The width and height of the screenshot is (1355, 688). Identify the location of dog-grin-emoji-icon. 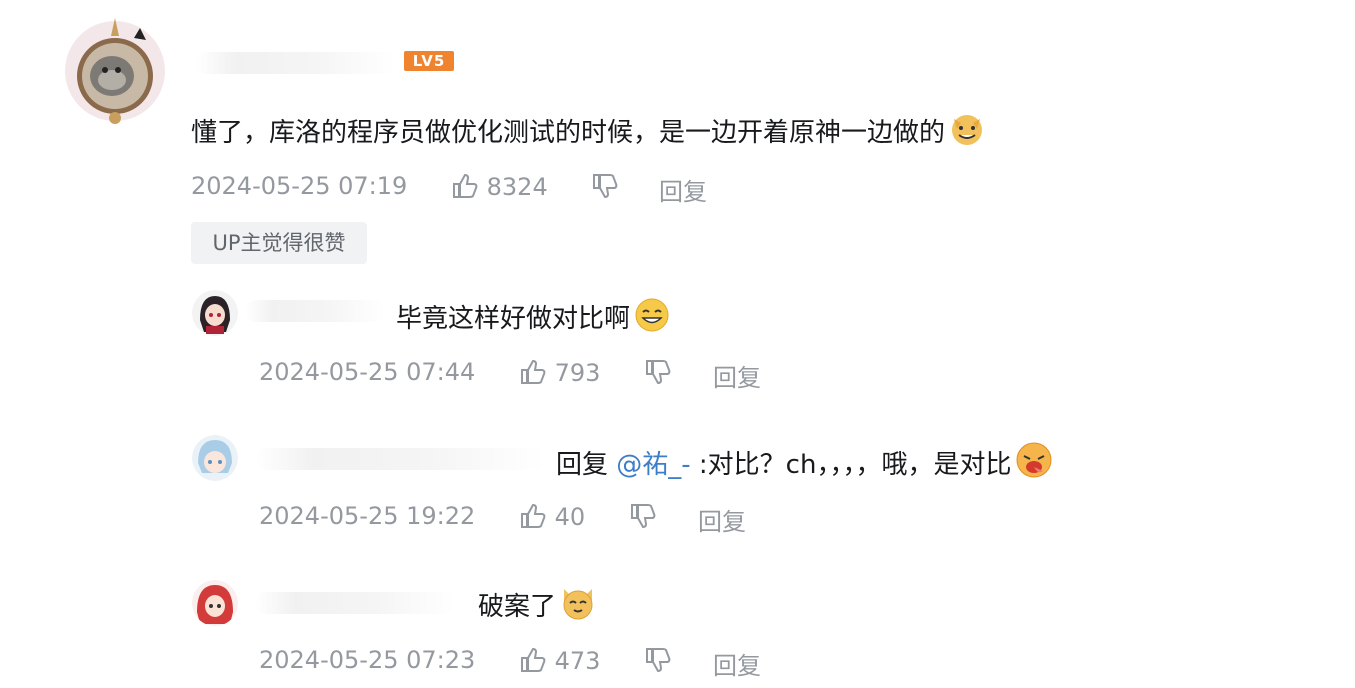
(967, 132).